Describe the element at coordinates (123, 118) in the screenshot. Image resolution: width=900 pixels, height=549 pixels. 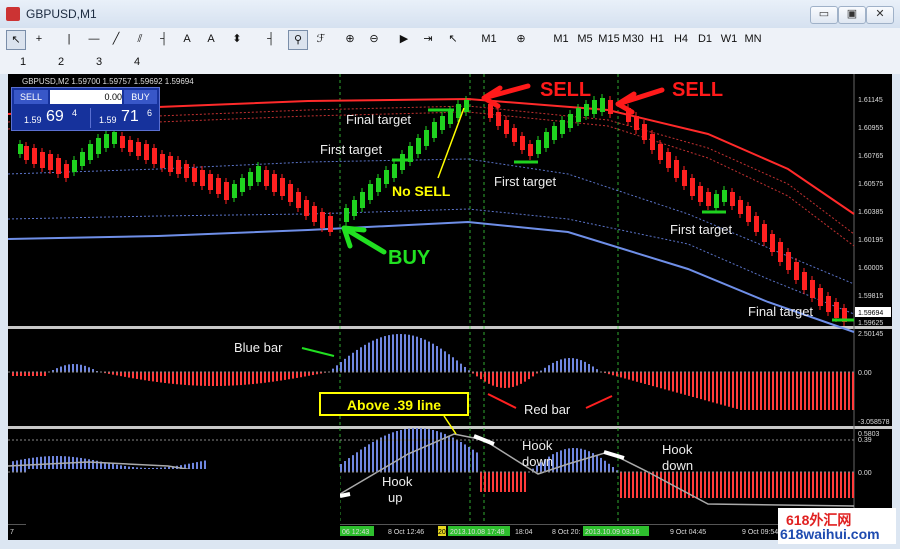
I see `buy-price: 1.59 71 6` at that location.